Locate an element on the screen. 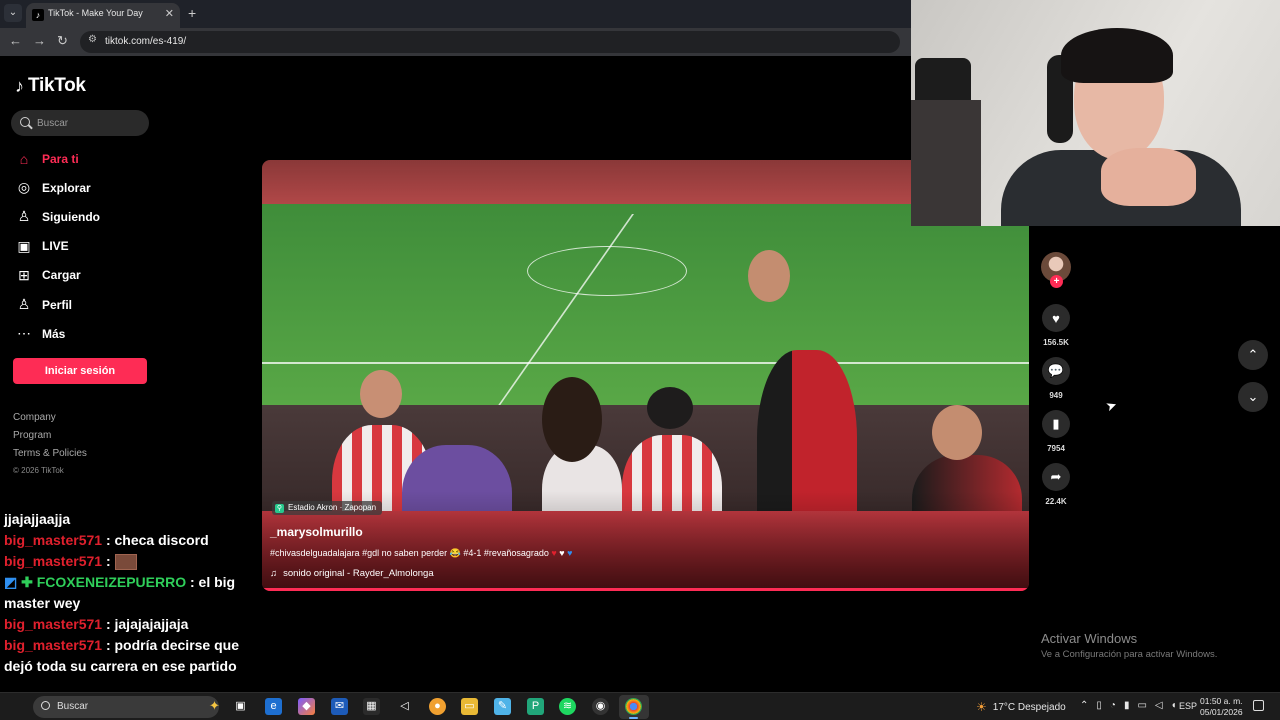 The image size is (1280, 720). location-tag: ⚲ Estadio Akron · Zapopan is located at coordinates (327, 508).